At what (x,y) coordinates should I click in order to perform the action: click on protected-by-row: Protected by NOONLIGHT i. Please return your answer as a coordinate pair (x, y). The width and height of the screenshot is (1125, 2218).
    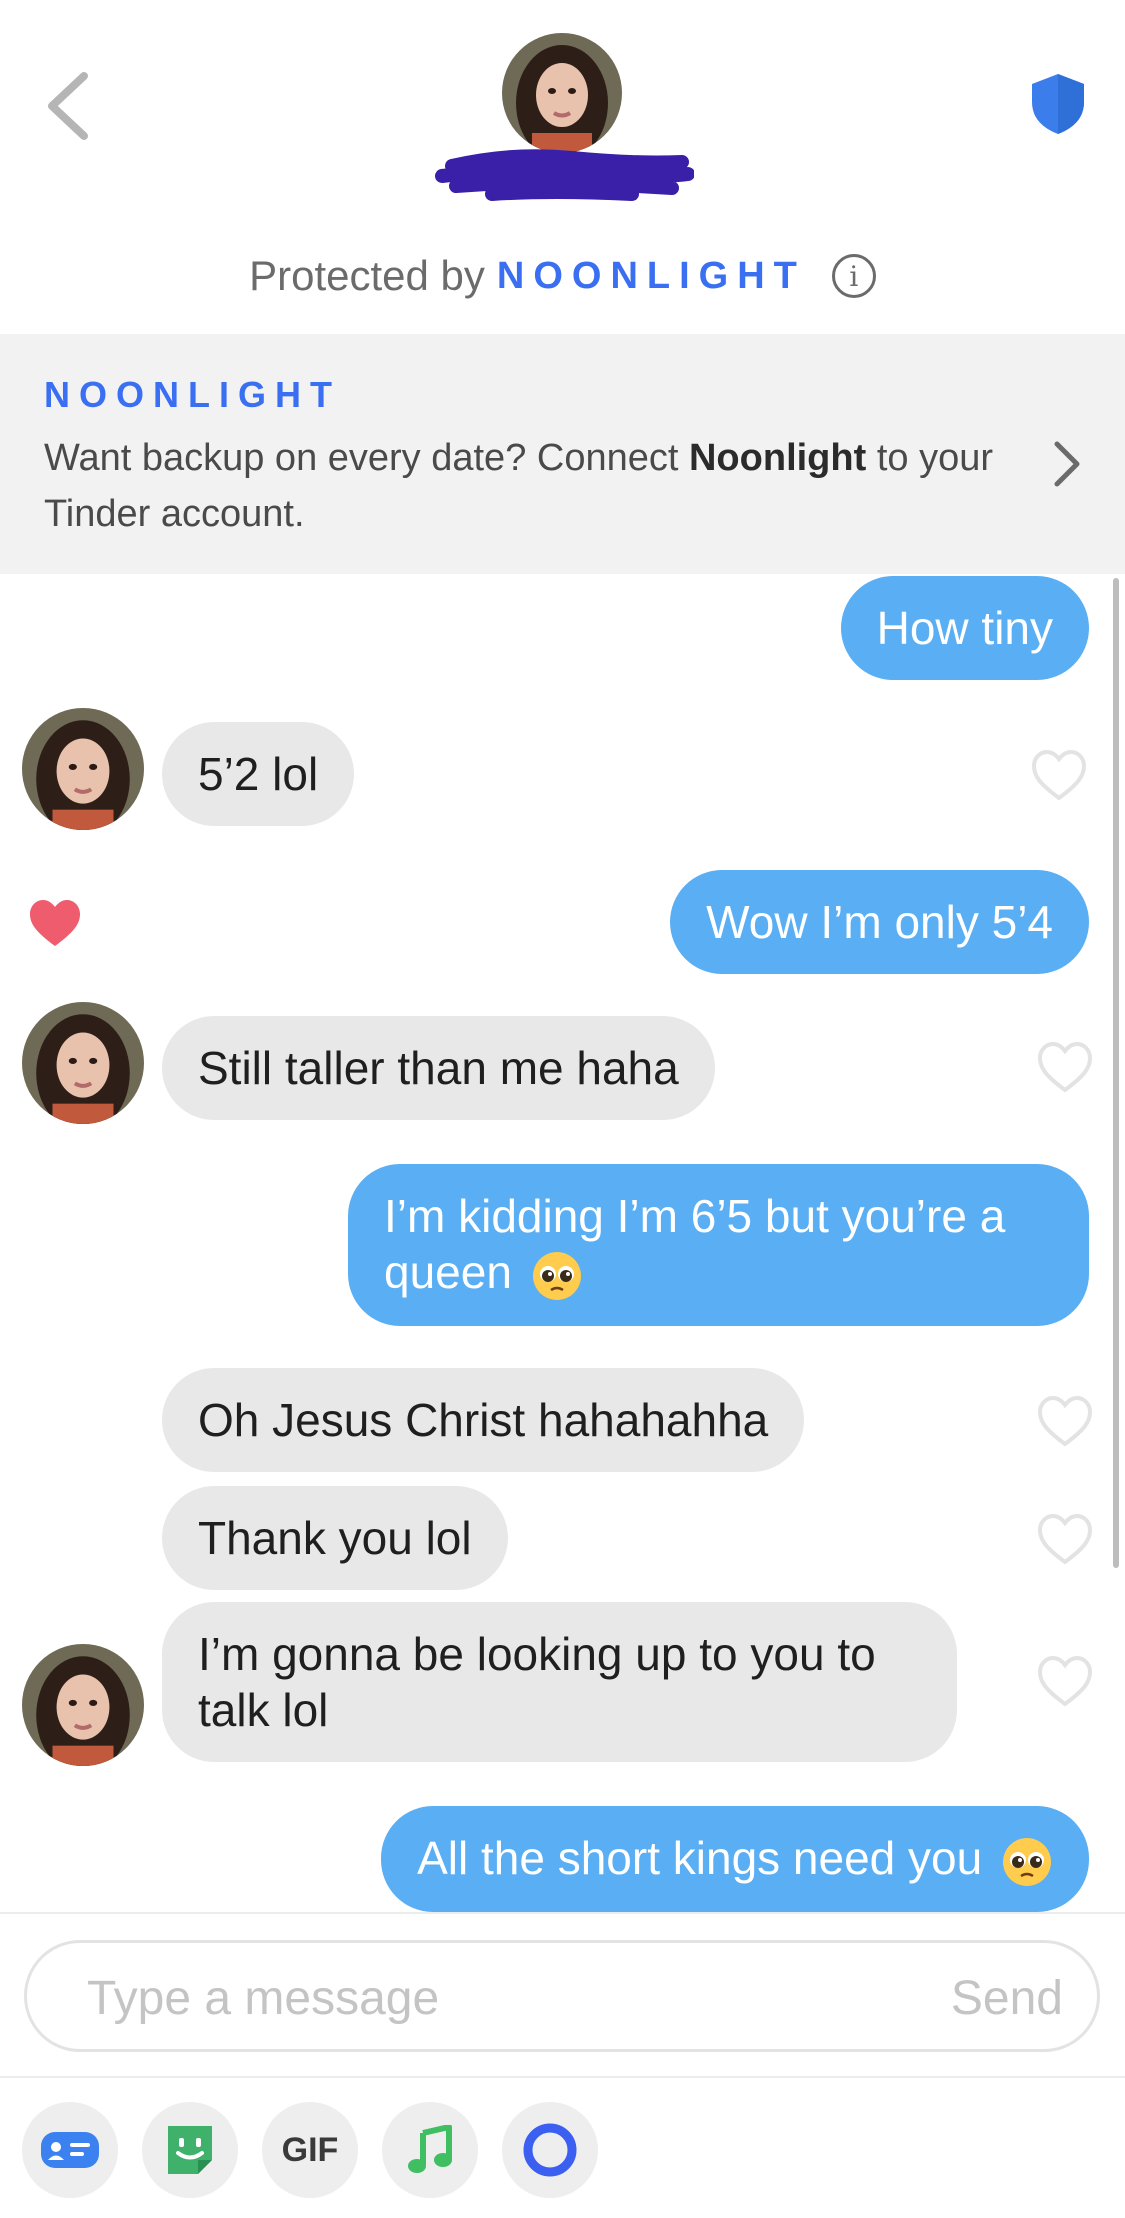
    Looking at the image, I should click on (562, 276).